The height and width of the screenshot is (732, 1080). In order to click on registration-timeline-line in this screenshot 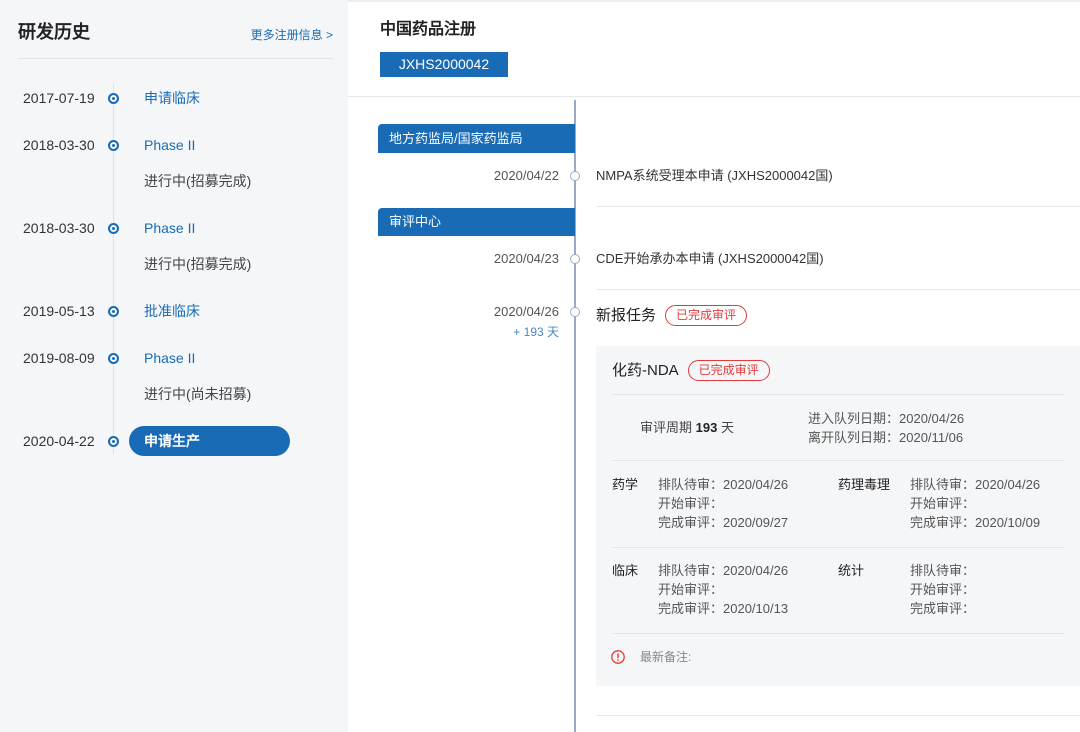, I will do `click(575, 416)`.